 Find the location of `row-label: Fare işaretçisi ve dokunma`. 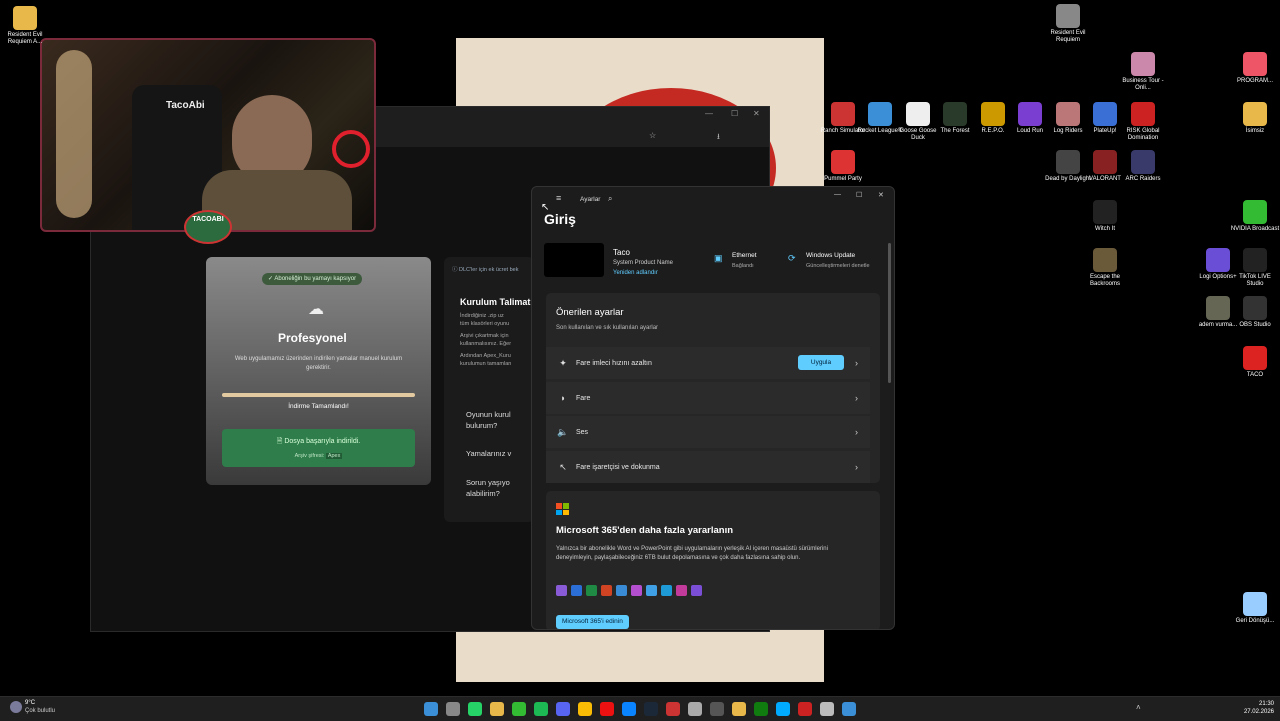

row-label: Fare işaretçisi ve dokunma is located at coordinates (618, 467).